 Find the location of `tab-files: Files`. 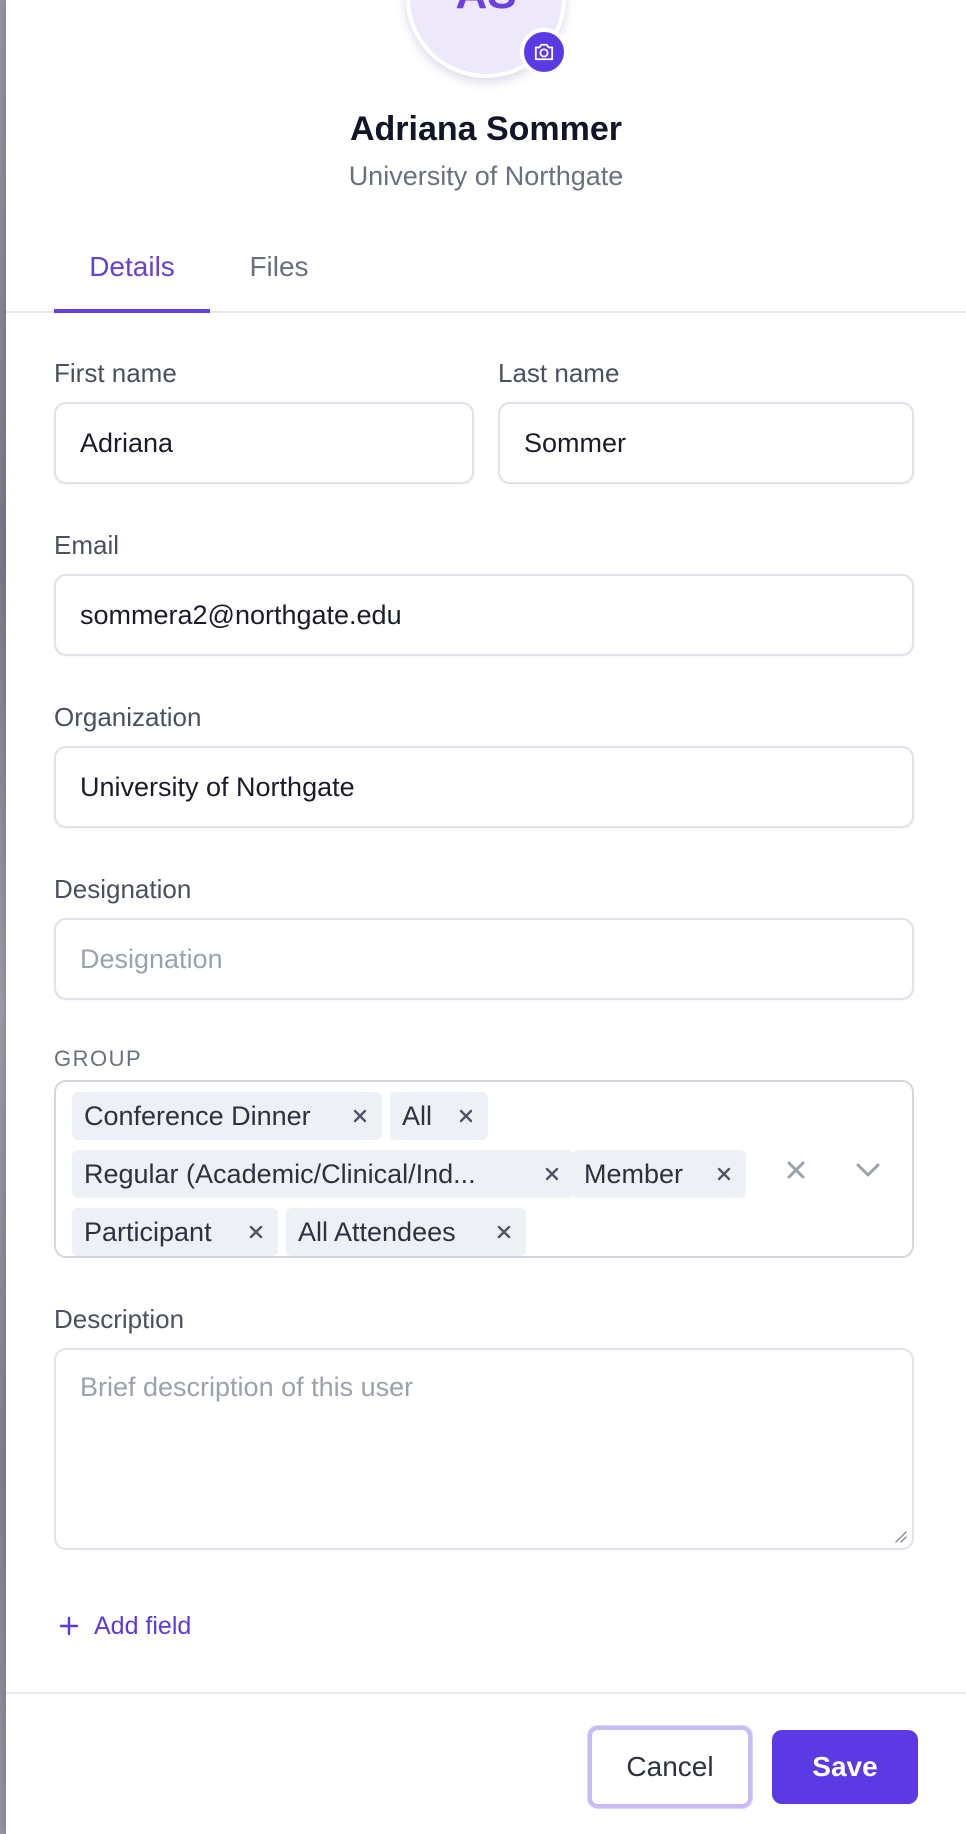

tab-files: Files is located at coordinates (279, 274).